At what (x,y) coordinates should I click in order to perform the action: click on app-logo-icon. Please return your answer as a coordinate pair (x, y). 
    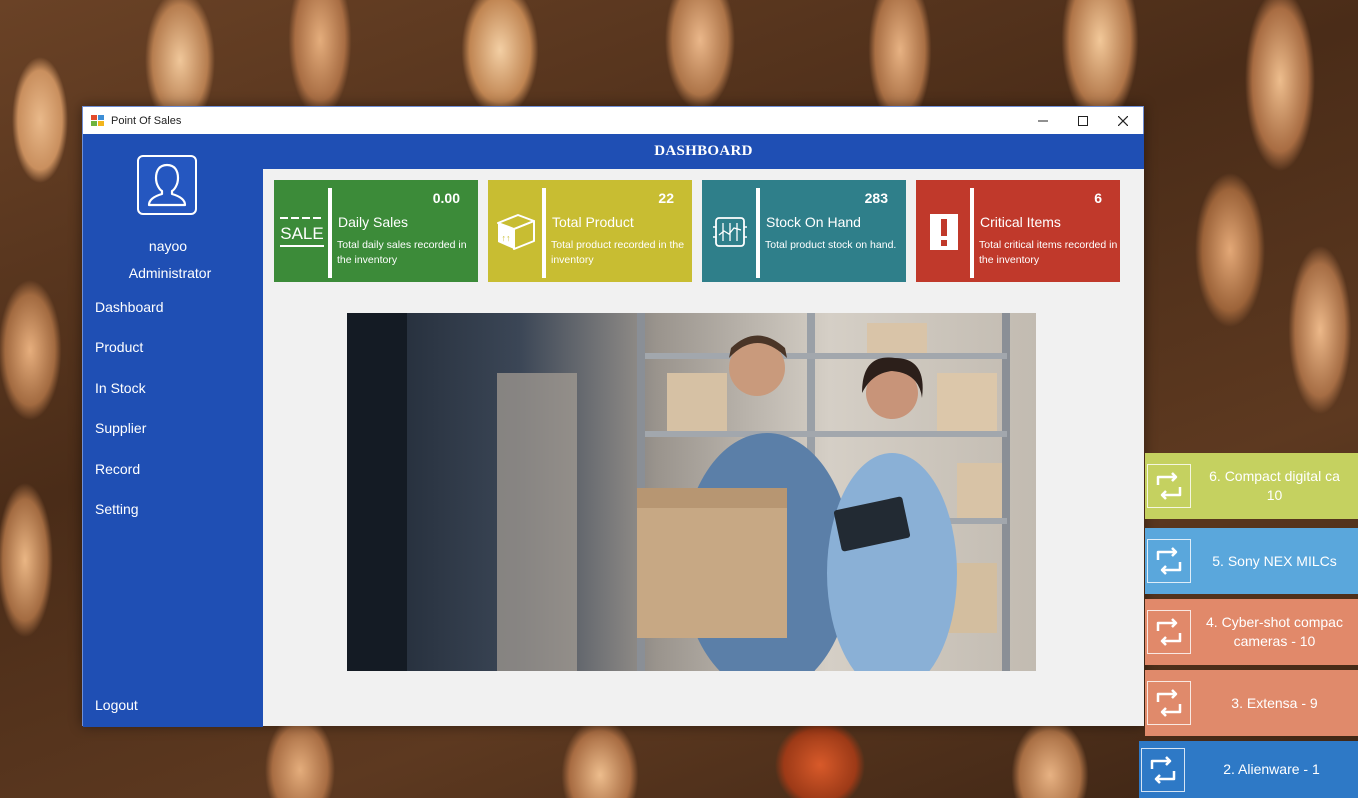
    Looking at the image, I should click on (98, 120).